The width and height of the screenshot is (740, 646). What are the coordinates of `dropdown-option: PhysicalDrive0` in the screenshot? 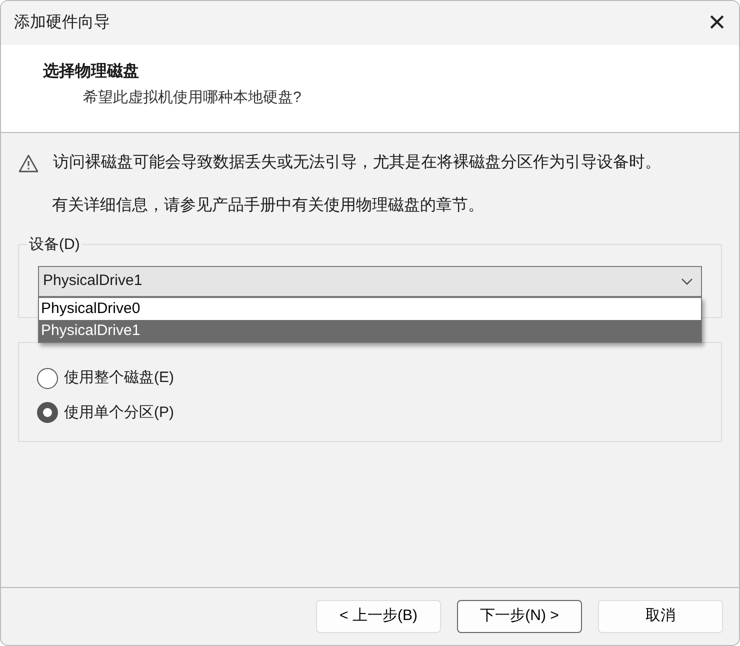 It's located at (370, 309).